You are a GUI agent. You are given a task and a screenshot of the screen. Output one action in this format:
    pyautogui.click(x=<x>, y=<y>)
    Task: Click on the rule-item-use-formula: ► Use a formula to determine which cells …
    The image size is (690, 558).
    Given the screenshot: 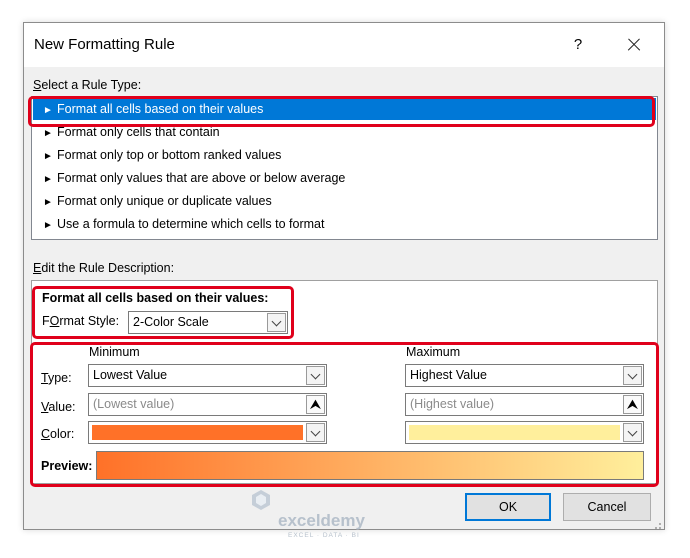 What is the action you would take?
    pyautogui.click(x=344, y=224)
    